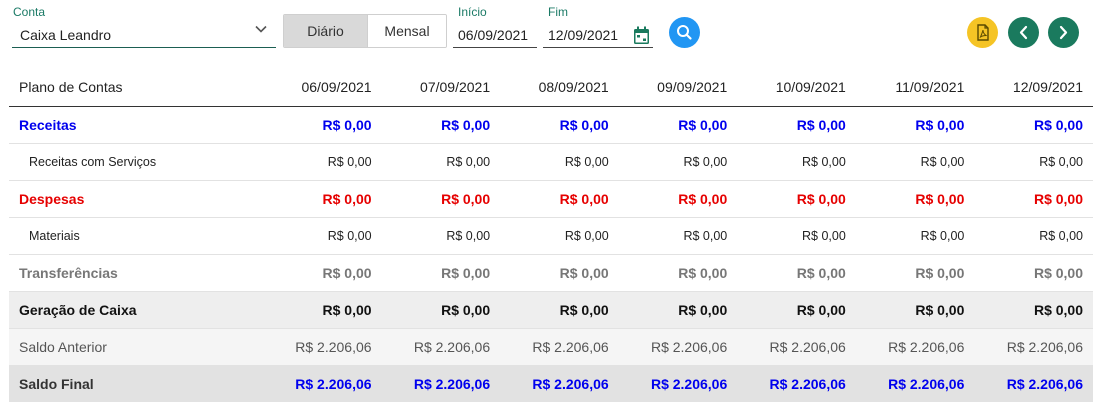 The height and width of the screenshot is (412, 1099). I want to click on fim-label: Fim, so click(558, 12).